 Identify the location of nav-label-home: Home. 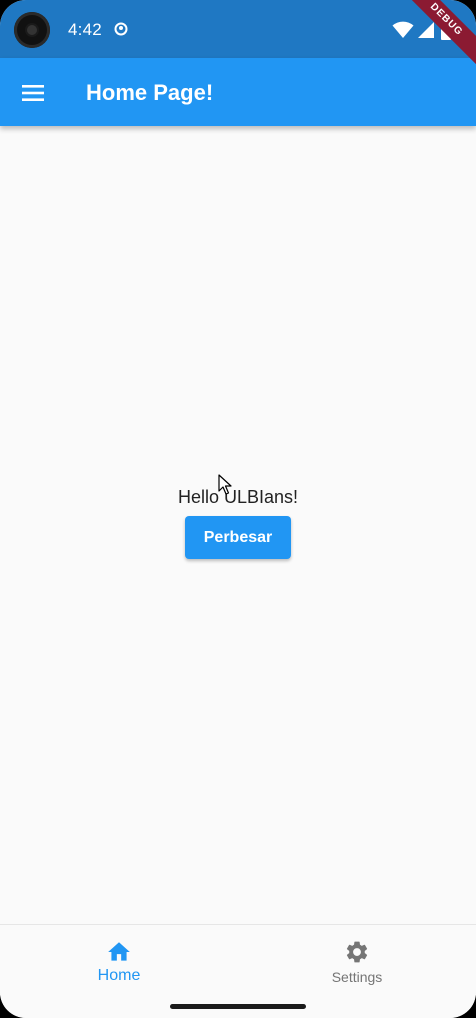
(119, 975).